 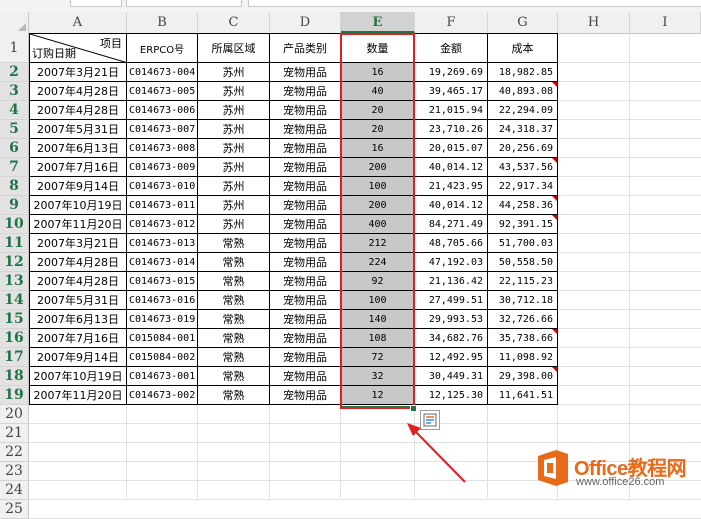 I want to click on watermark-url: www.office26.com, so click(x=620, y=482).